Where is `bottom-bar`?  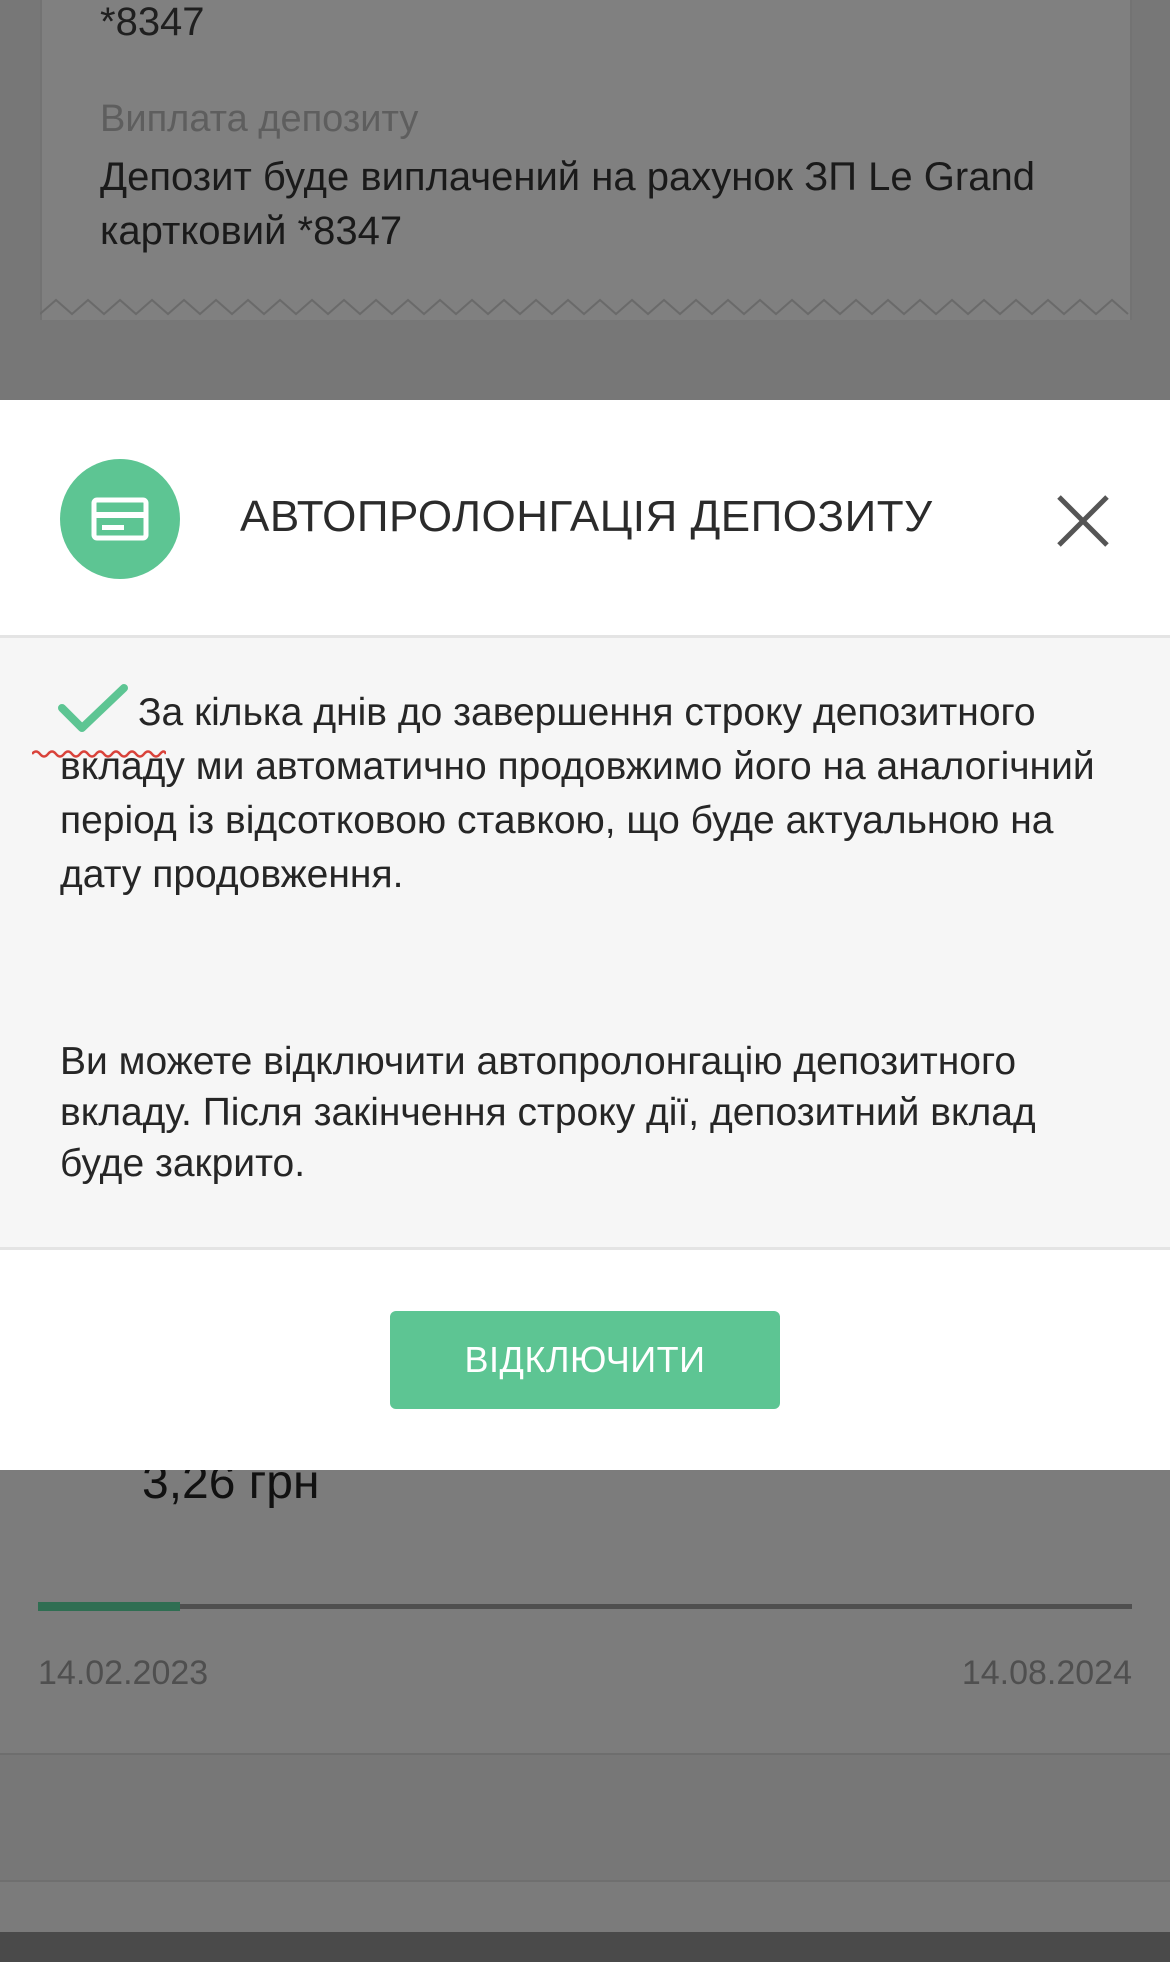 bottom-bar is located at coordinates (585, 1947).